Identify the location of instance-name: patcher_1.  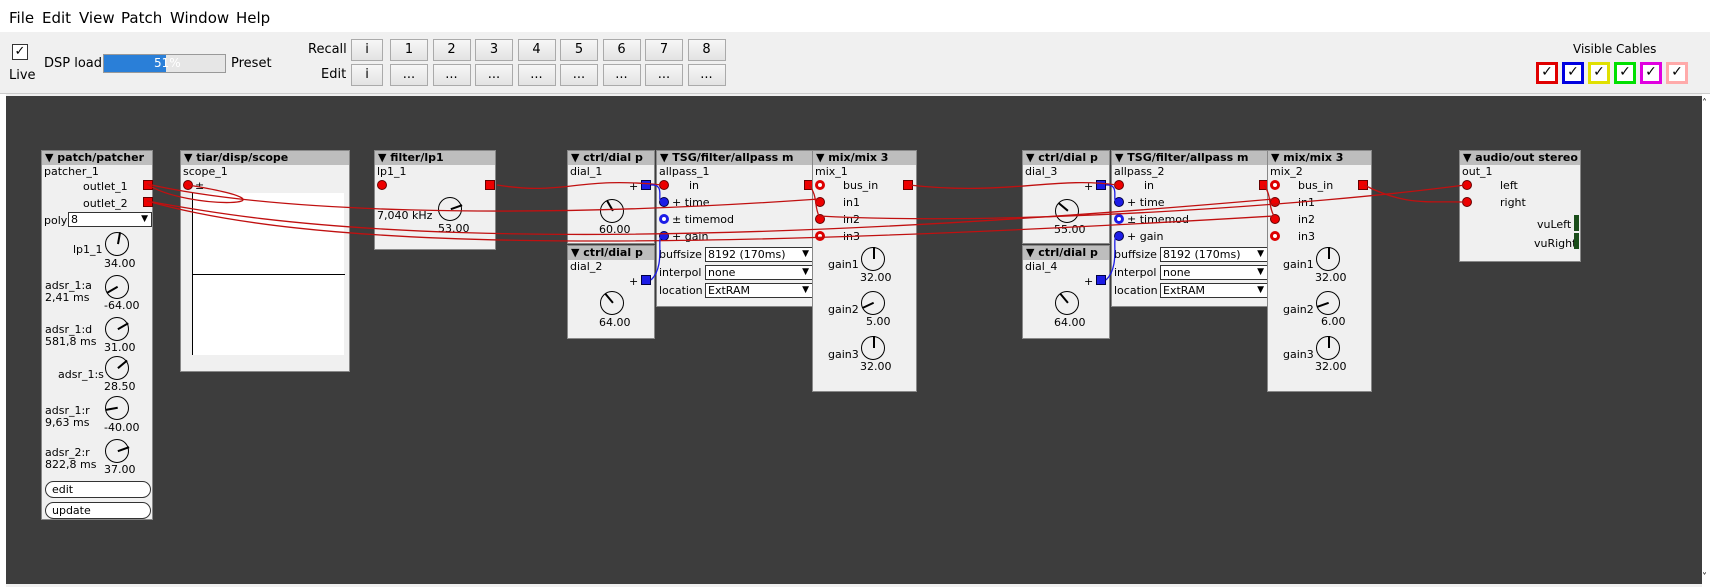
(97, 172).